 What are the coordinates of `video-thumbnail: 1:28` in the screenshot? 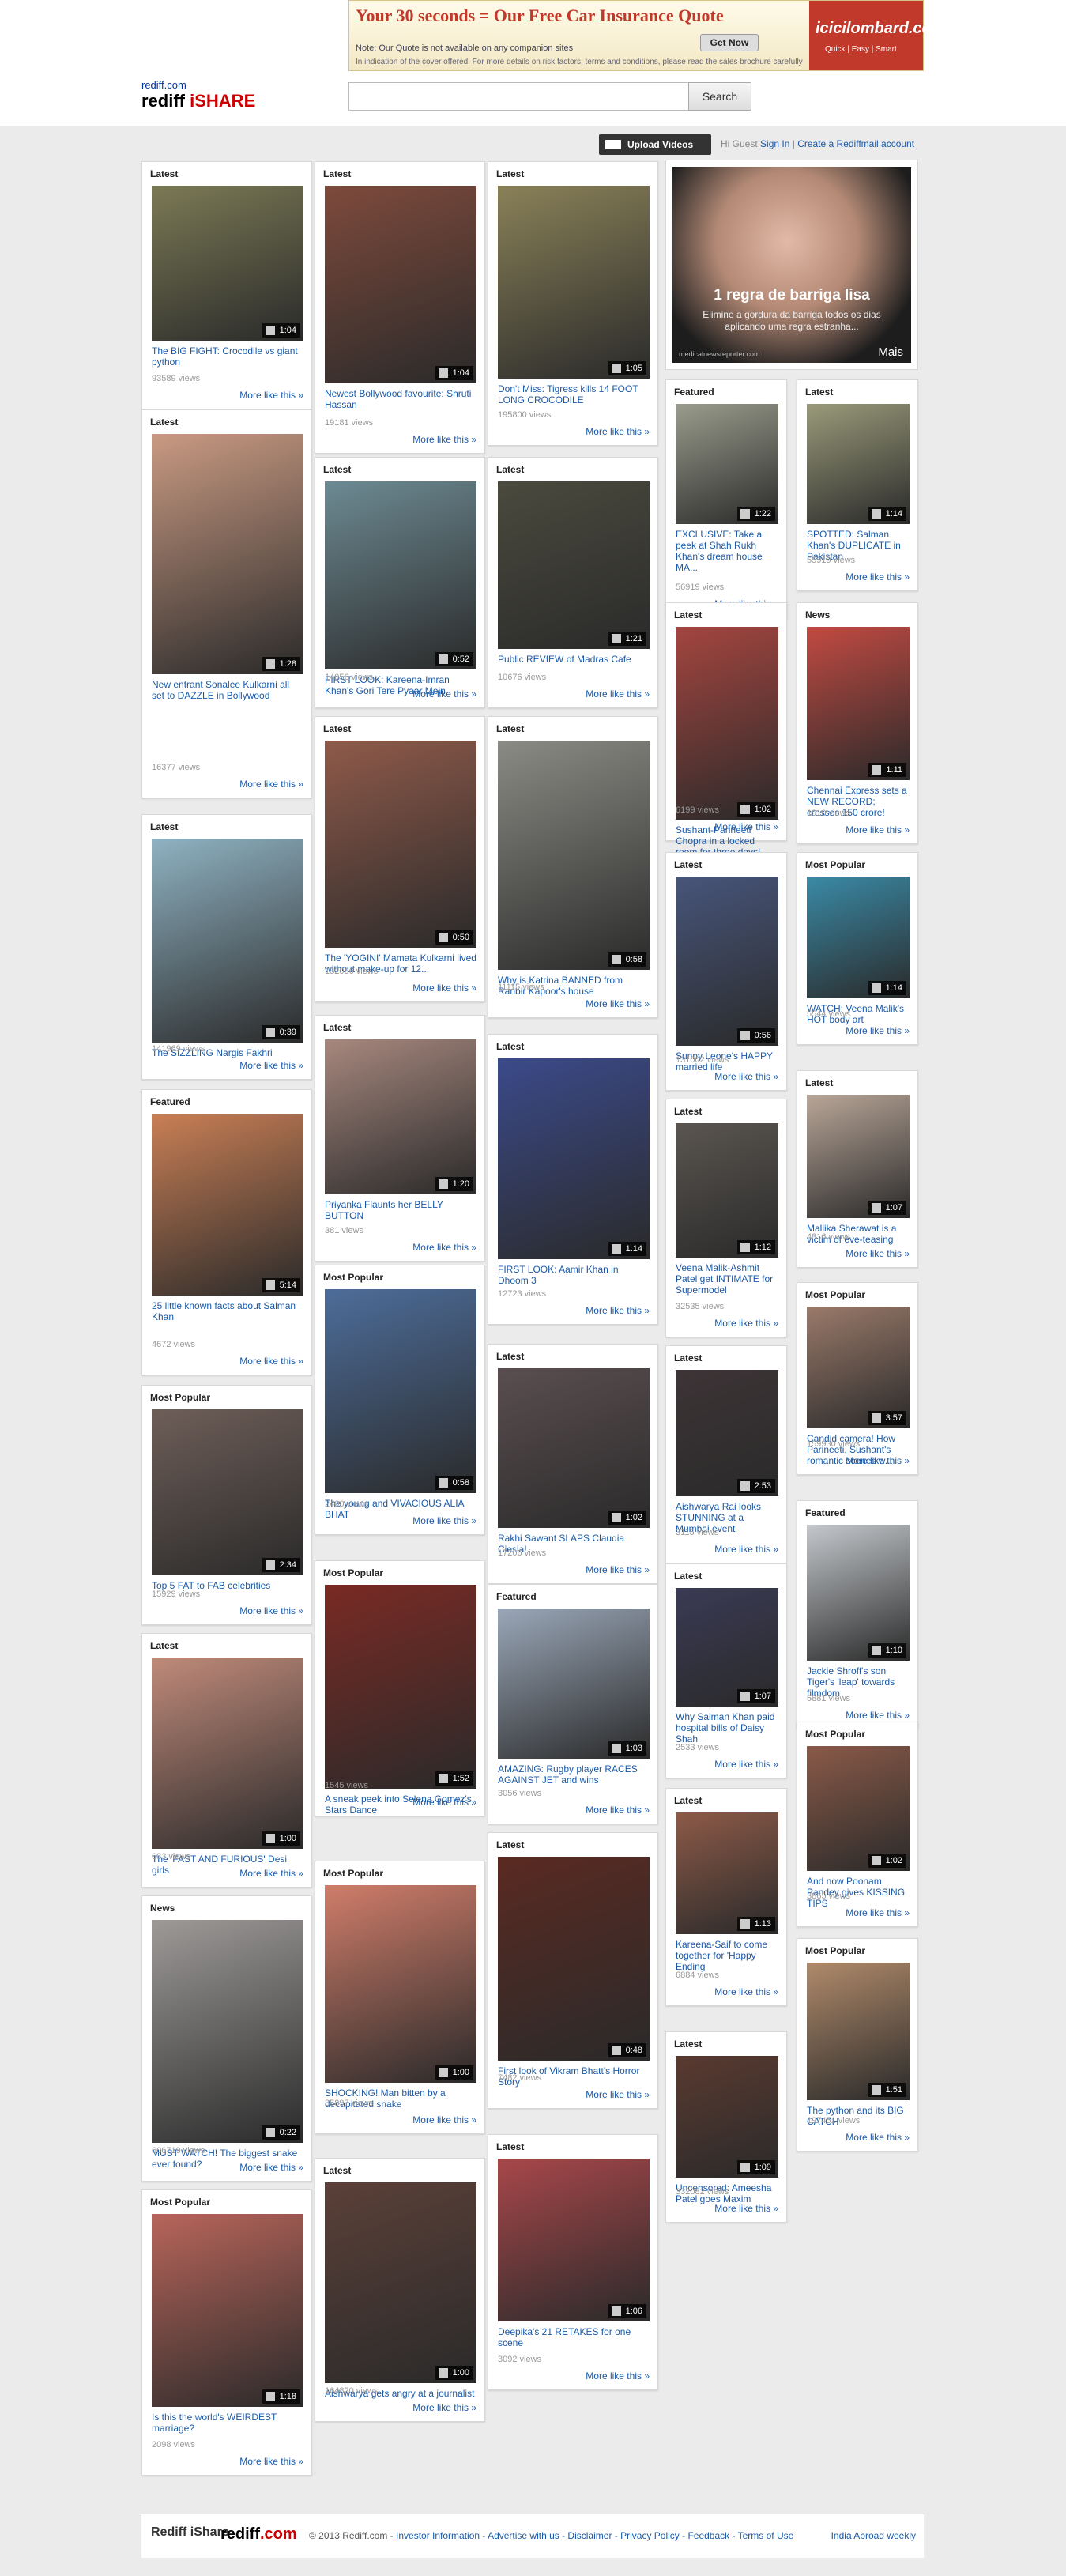 It's located at (228, 554).